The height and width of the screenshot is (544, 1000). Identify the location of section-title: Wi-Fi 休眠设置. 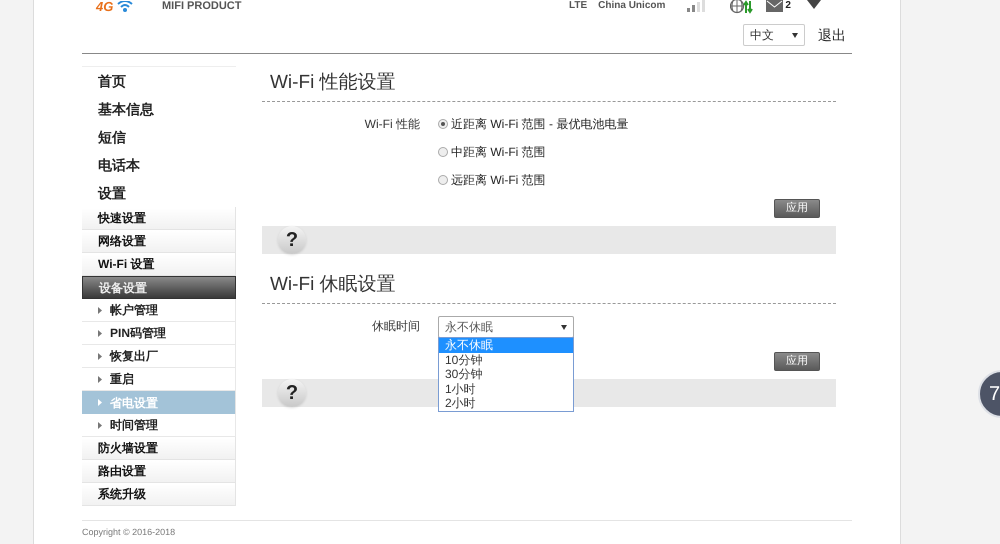
(549, 286).